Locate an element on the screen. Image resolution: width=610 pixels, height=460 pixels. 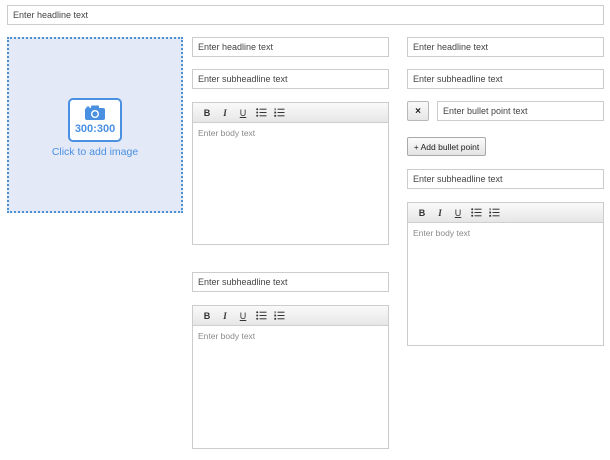
image-upload-area: 300:300 Click to add image is located at coordinates (95, 125).